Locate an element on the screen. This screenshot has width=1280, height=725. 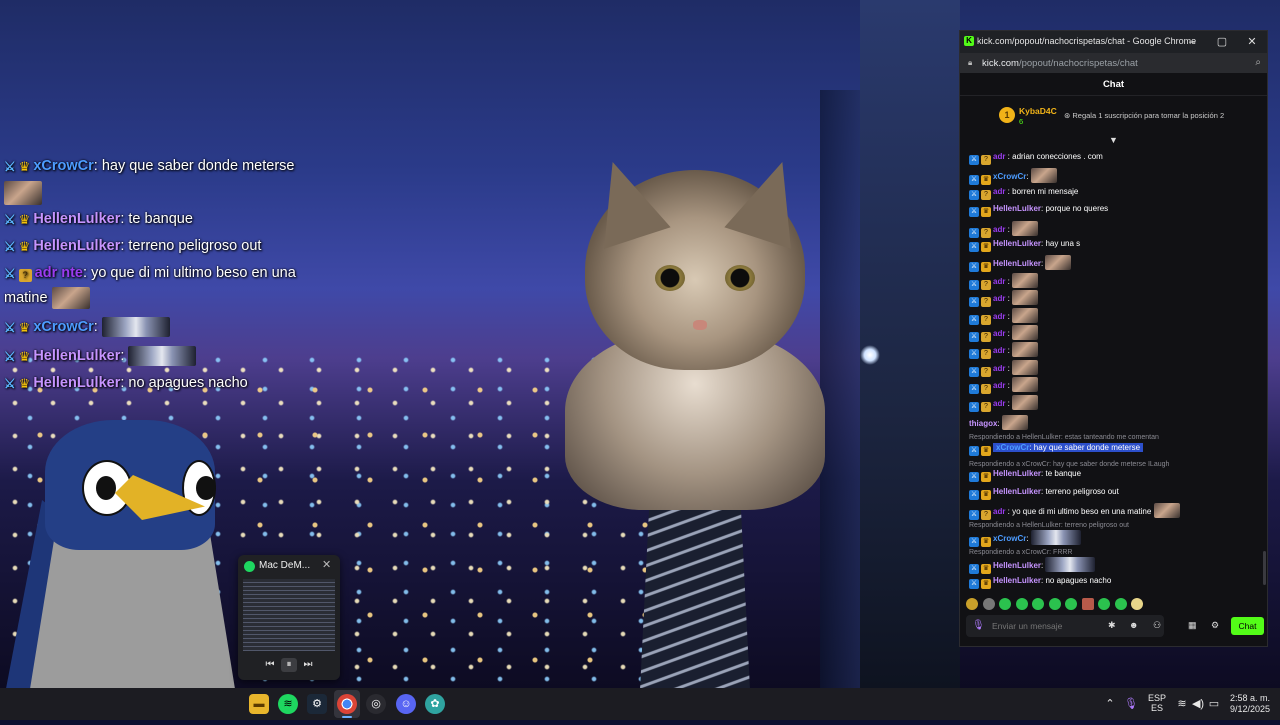
chat-message: ⚔ ♛ HellenLulker: terreno peligroso out is located at coordinates (1044, 493).